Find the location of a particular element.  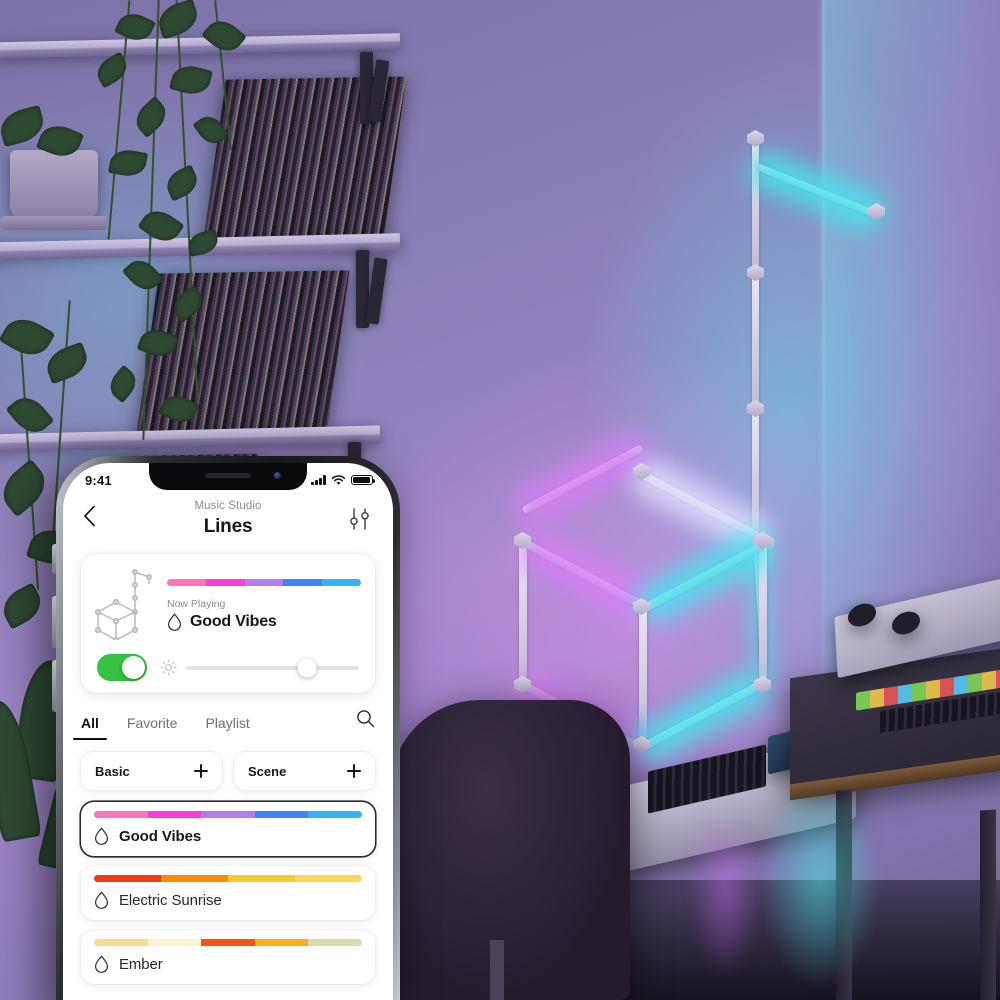

now-playing-label: Now Playing is located at coordinates (196, 603).